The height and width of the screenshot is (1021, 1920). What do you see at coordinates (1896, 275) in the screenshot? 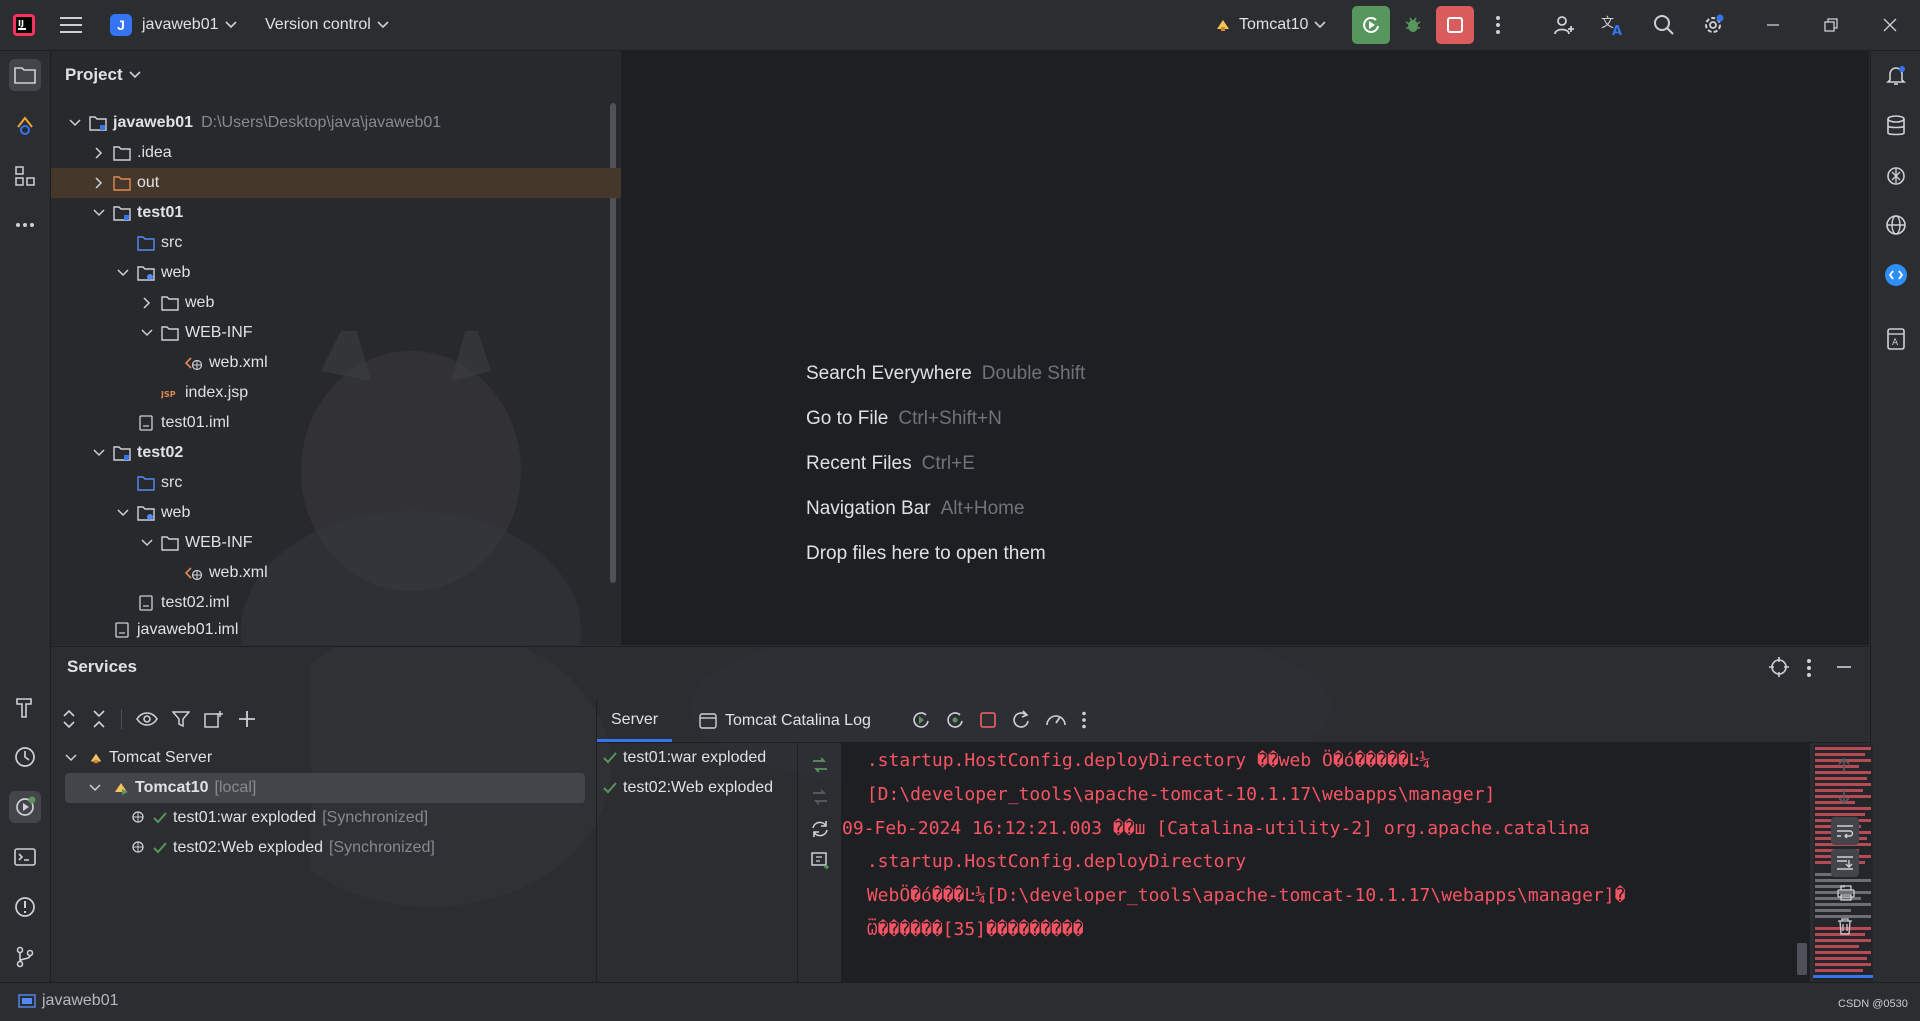
I see `code-assistant-button` at bounding box center [1896, 275].